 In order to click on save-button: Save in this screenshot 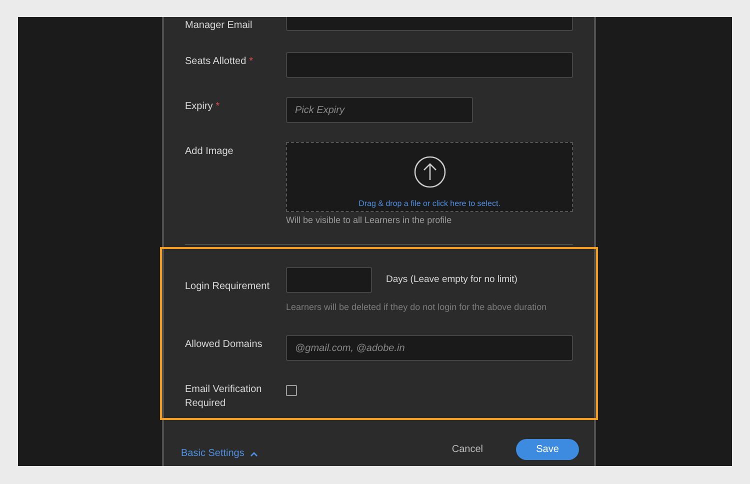, I will do `click(547, 449)`.